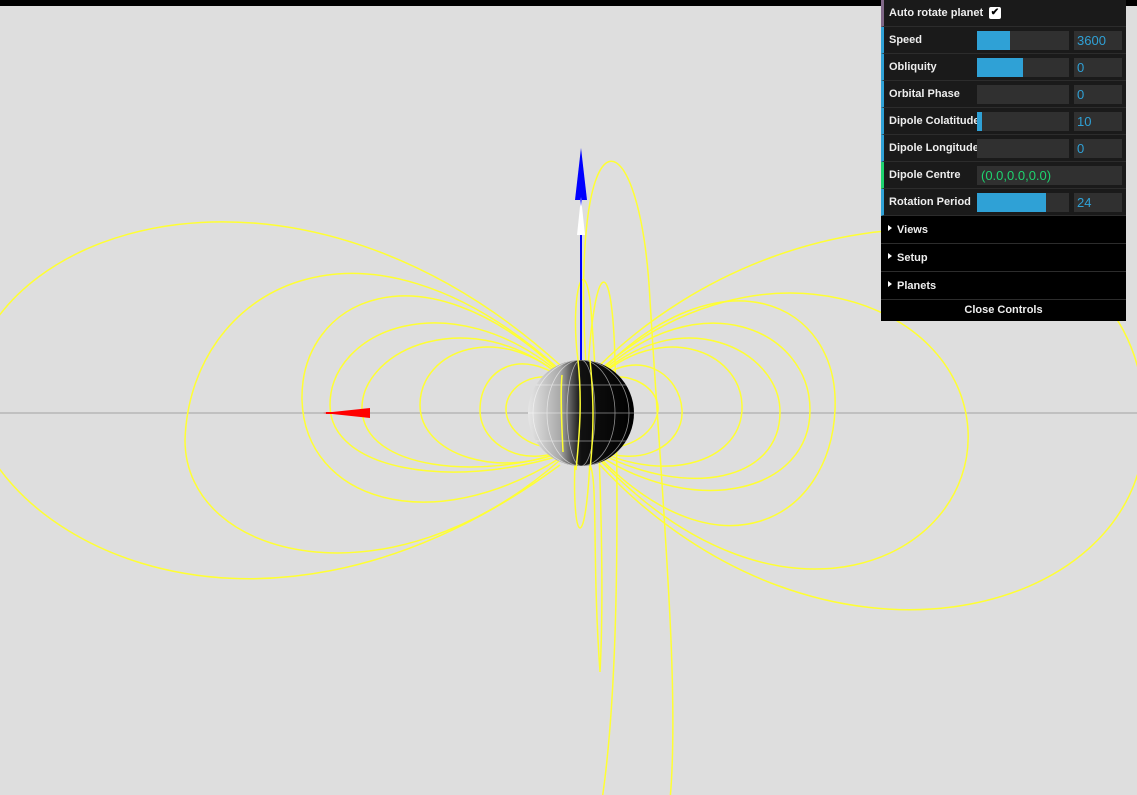 This screenshot has width=1137, height=795. Describe the element at coordinates (980, 121) in the screenshot. I see `dipole-colatitude-slider-fill` at that location.